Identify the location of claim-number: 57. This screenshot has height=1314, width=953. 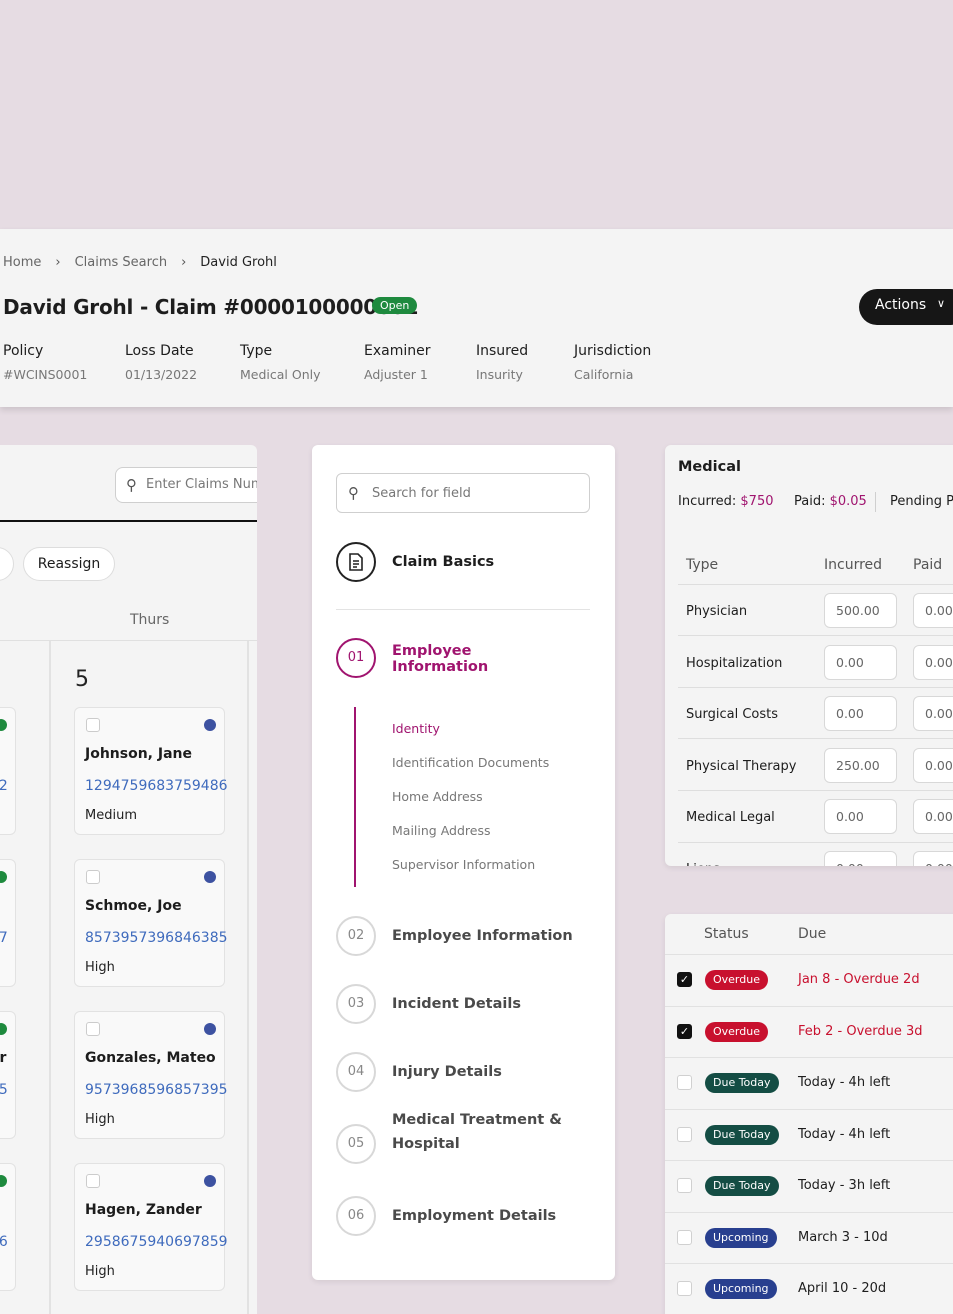
(4, 938).